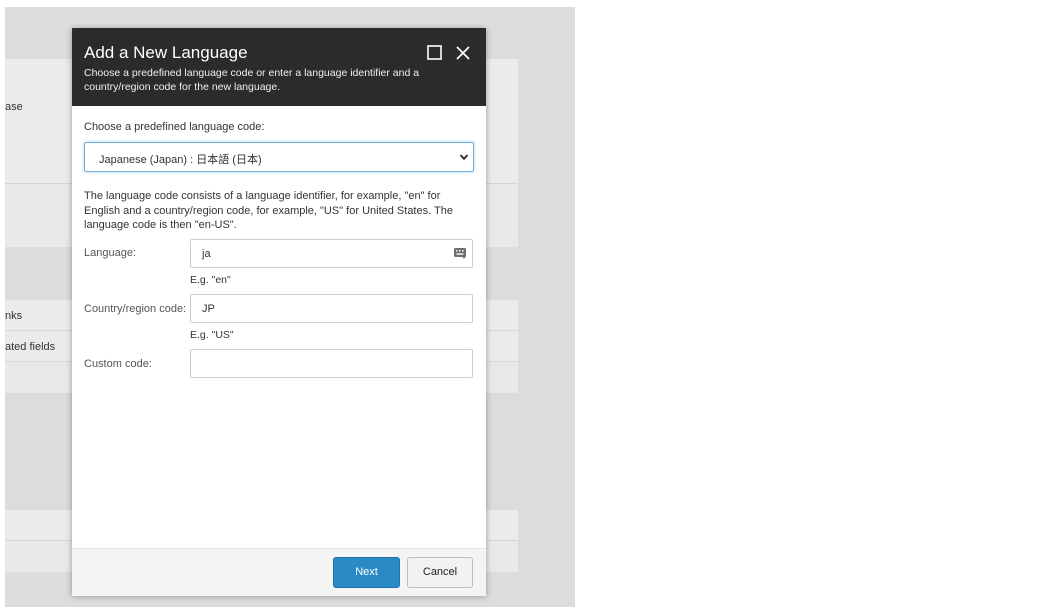 This screenshot has height=610, width=1062. What do you see at coordinates (208, 309) in the screenshot?
I see `country-region-input-value: JP` at bounding box center [208, 309].